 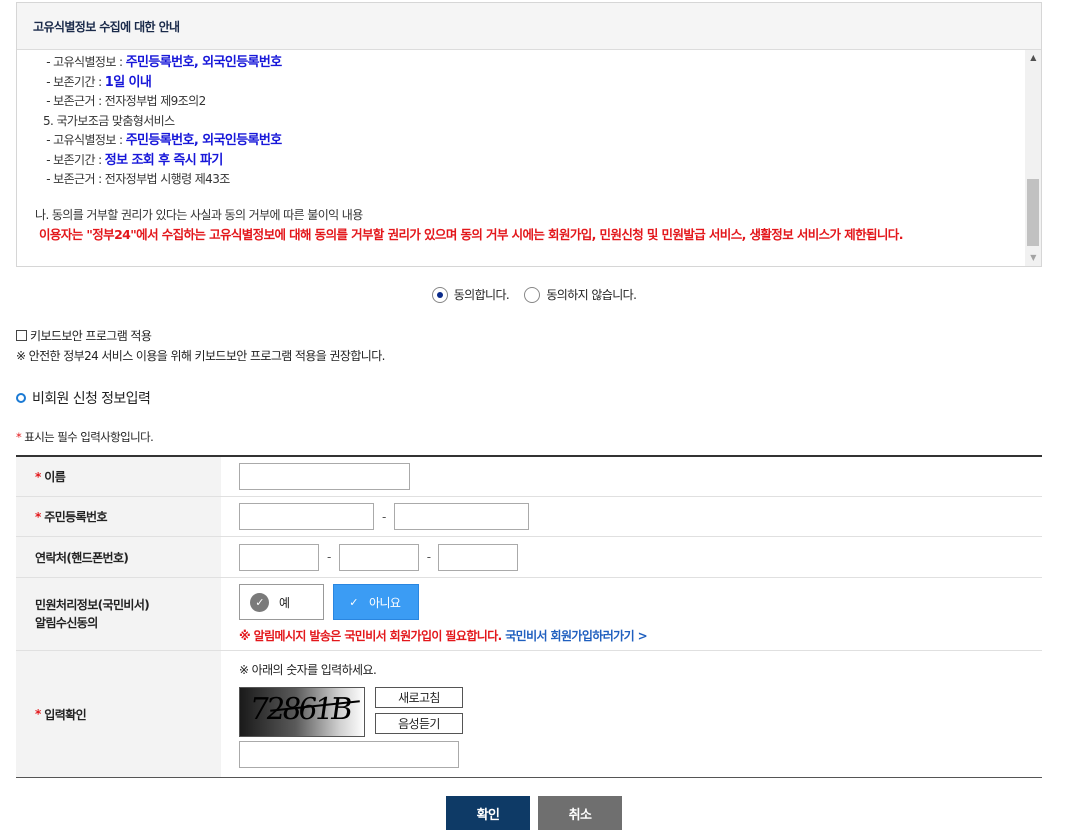 I want to click on notify-no-button: ✓ 아니요, so click(x=376, y=602).